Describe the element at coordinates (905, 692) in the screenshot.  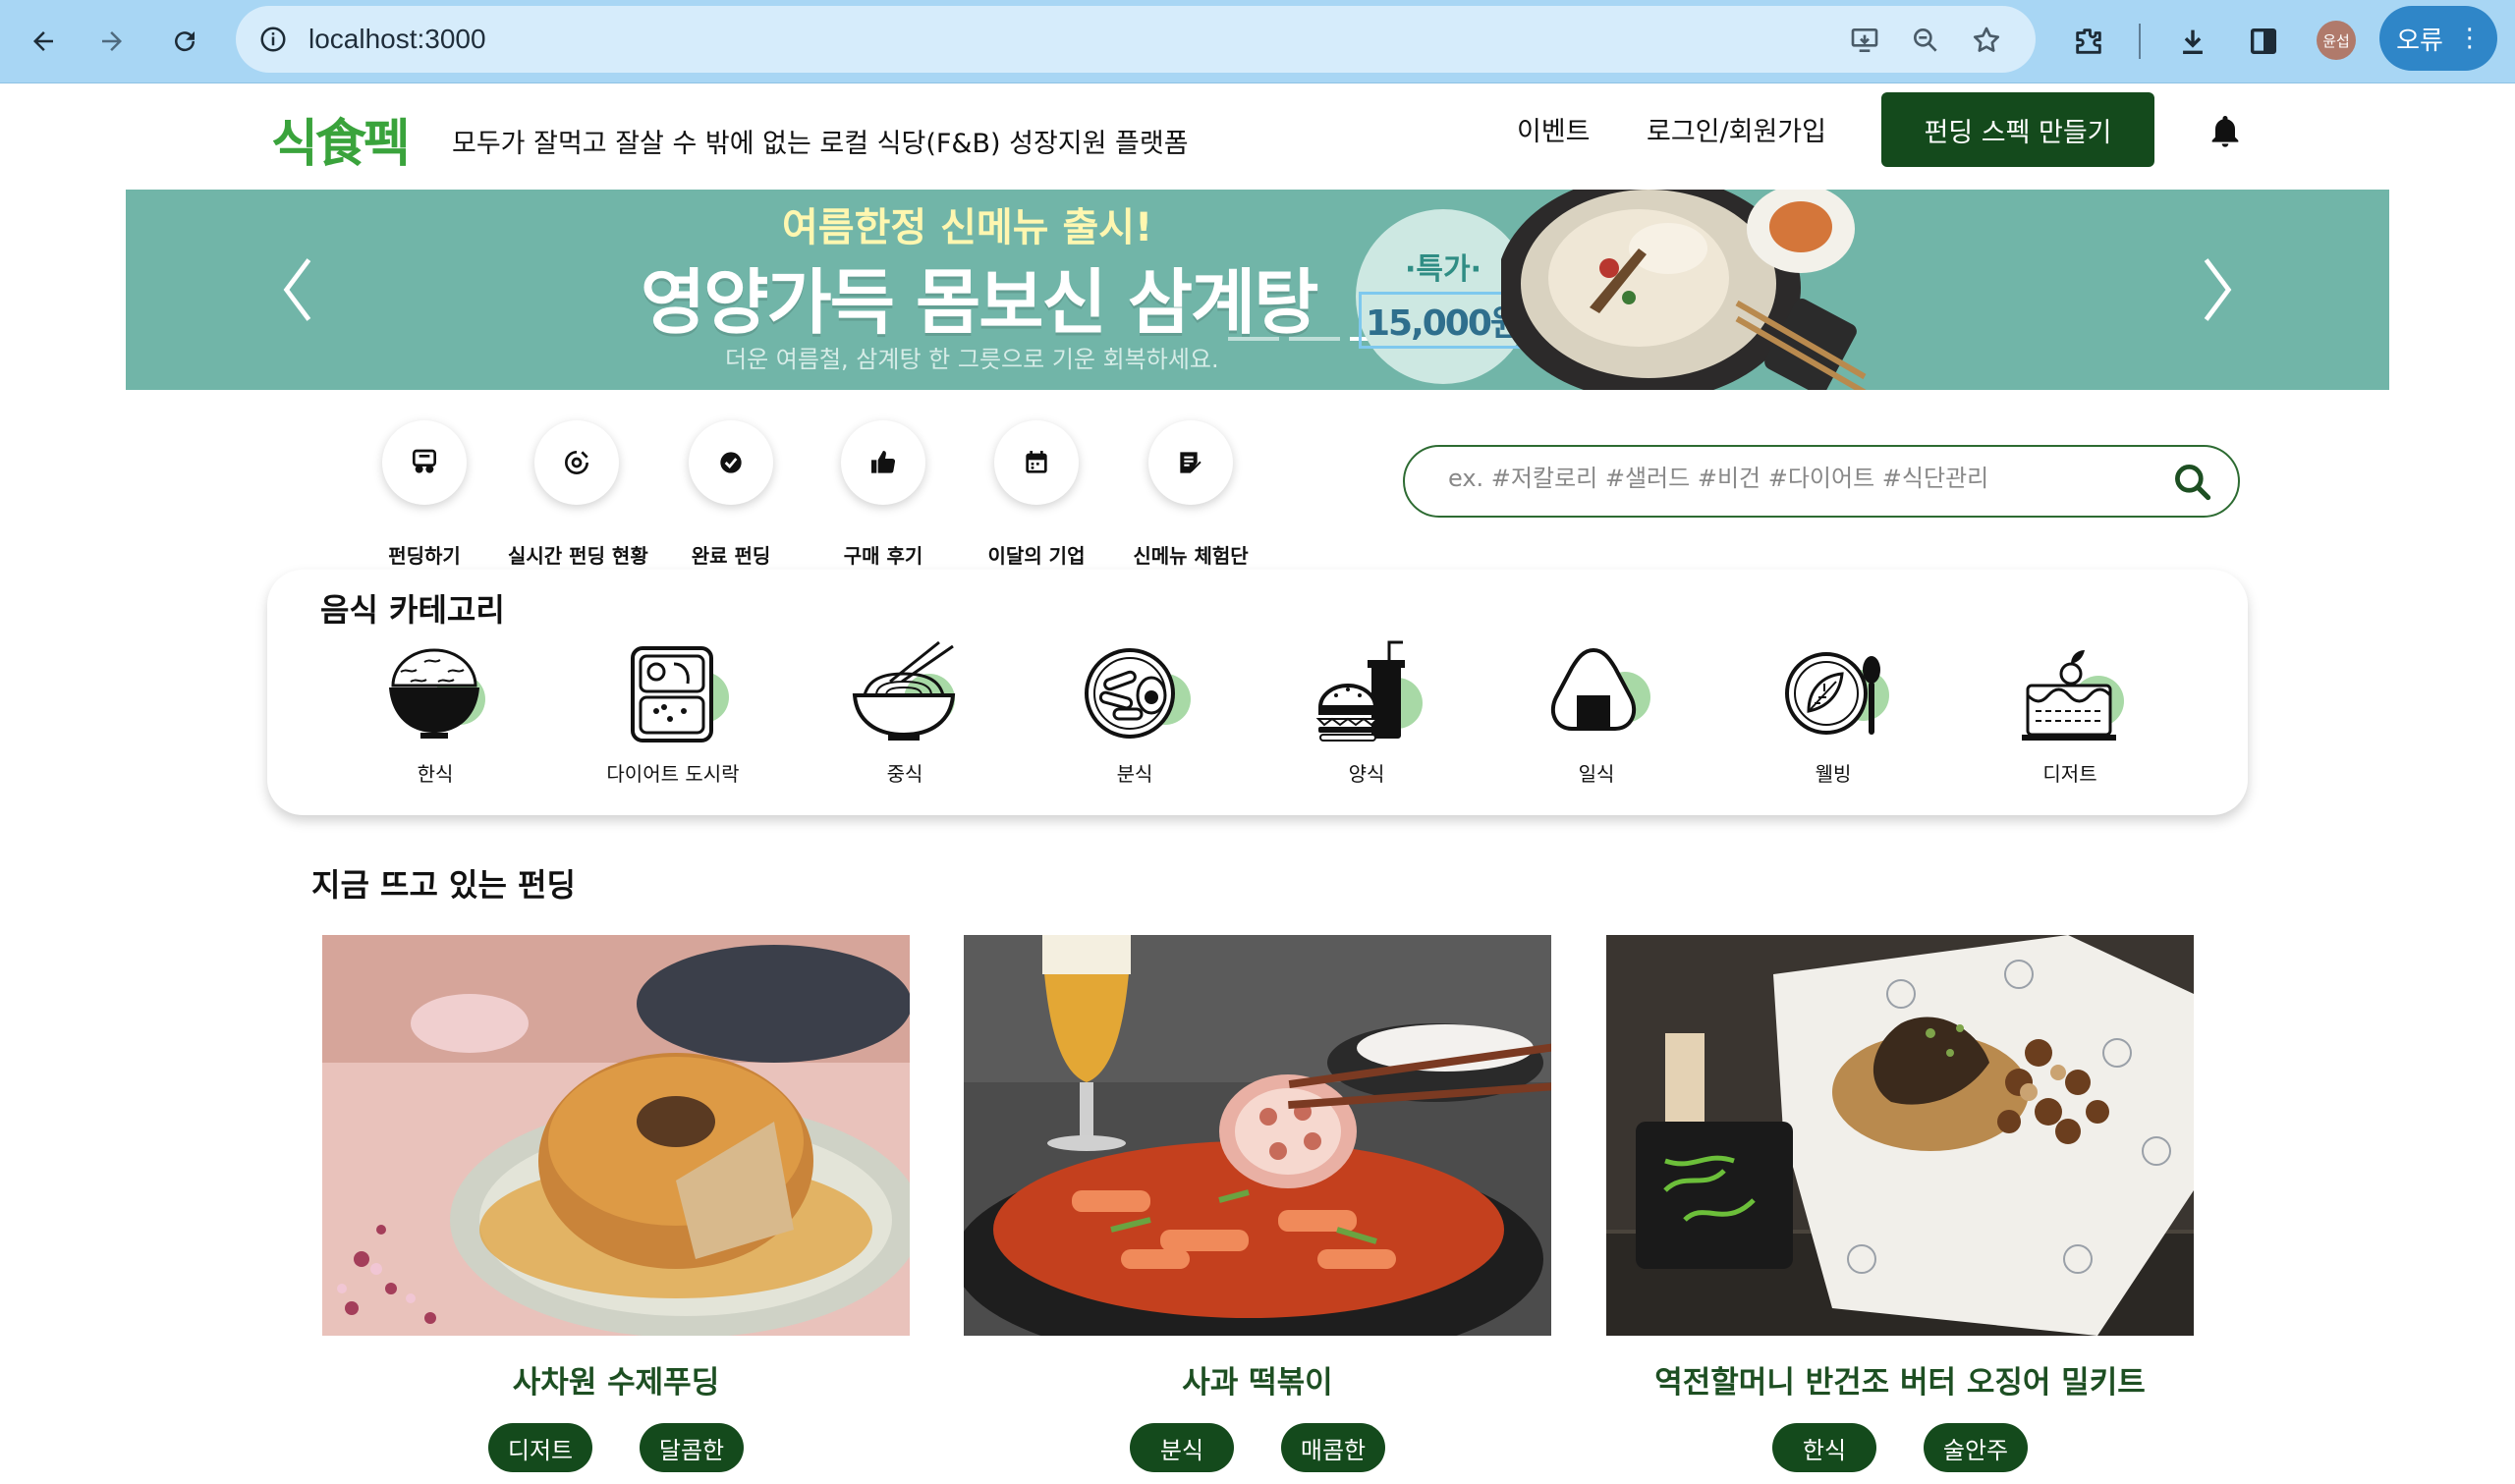
I see `noodle-bowl-icon` at that location.